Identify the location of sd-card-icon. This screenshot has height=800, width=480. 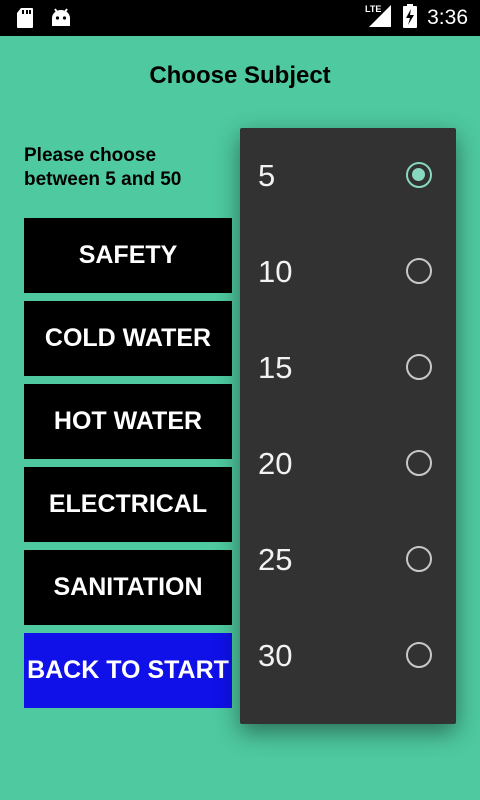
(25, 20).